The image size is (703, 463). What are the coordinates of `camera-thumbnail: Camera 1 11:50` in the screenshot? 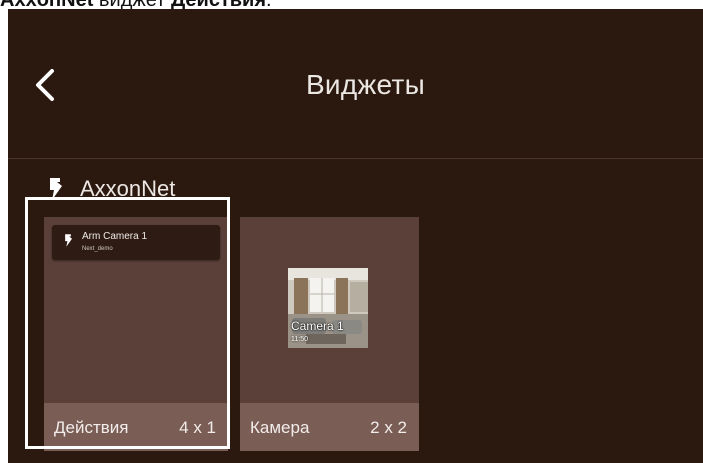 It's located at (328, 308).